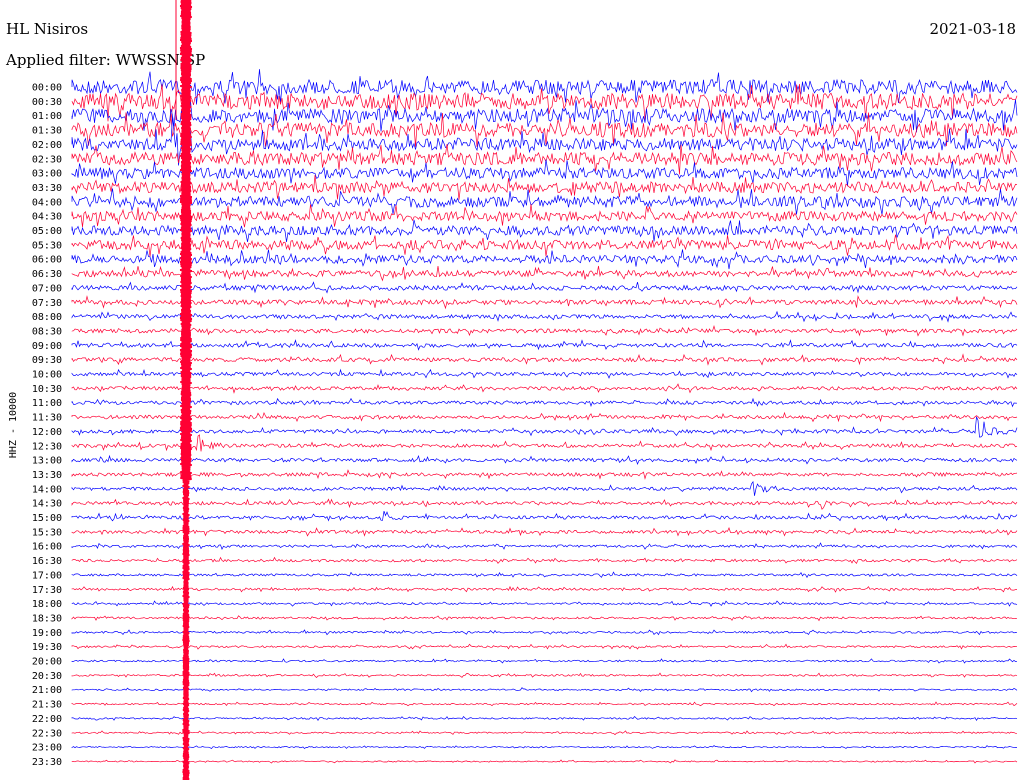 The height and width of the screenshot is (780, 1024). What do you see at coordinates (47, 733) in the screenshot?
I see `time-label: 22:30` at bounding box center [47, 733].